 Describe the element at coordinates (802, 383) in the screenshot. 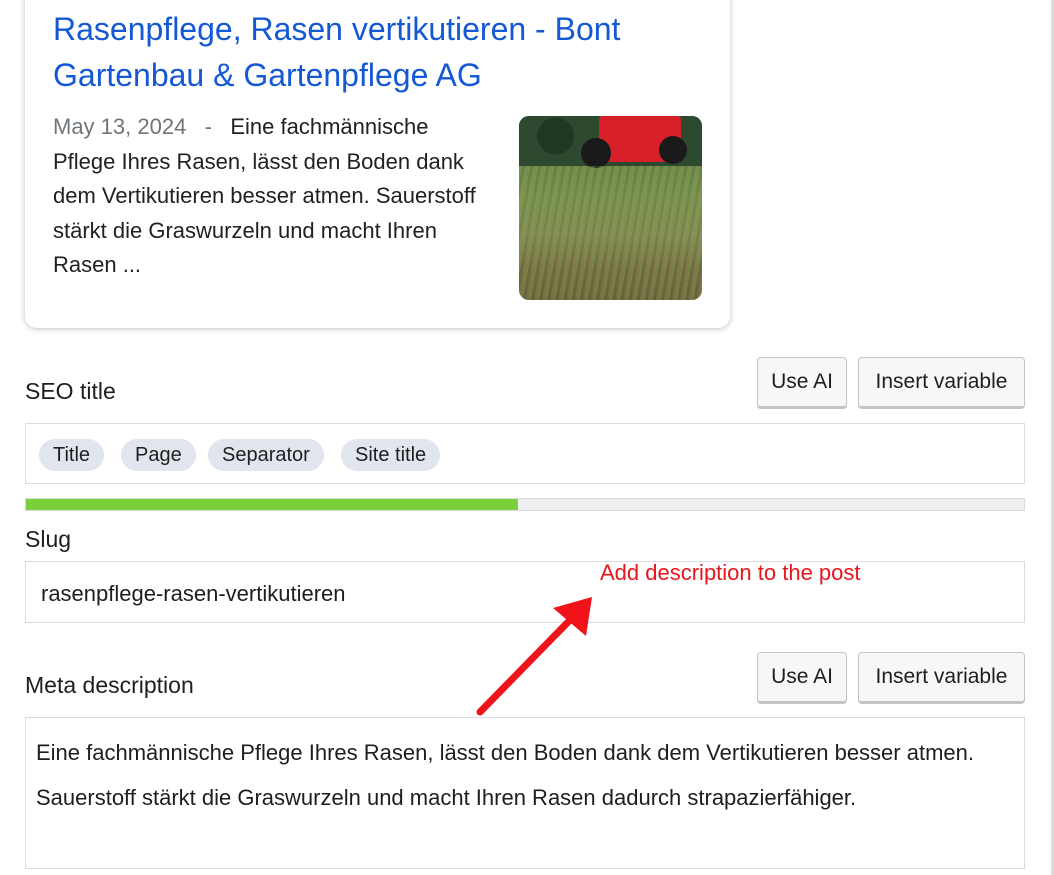

I see `seo-title-use-ai-button: Use AI` at that location.